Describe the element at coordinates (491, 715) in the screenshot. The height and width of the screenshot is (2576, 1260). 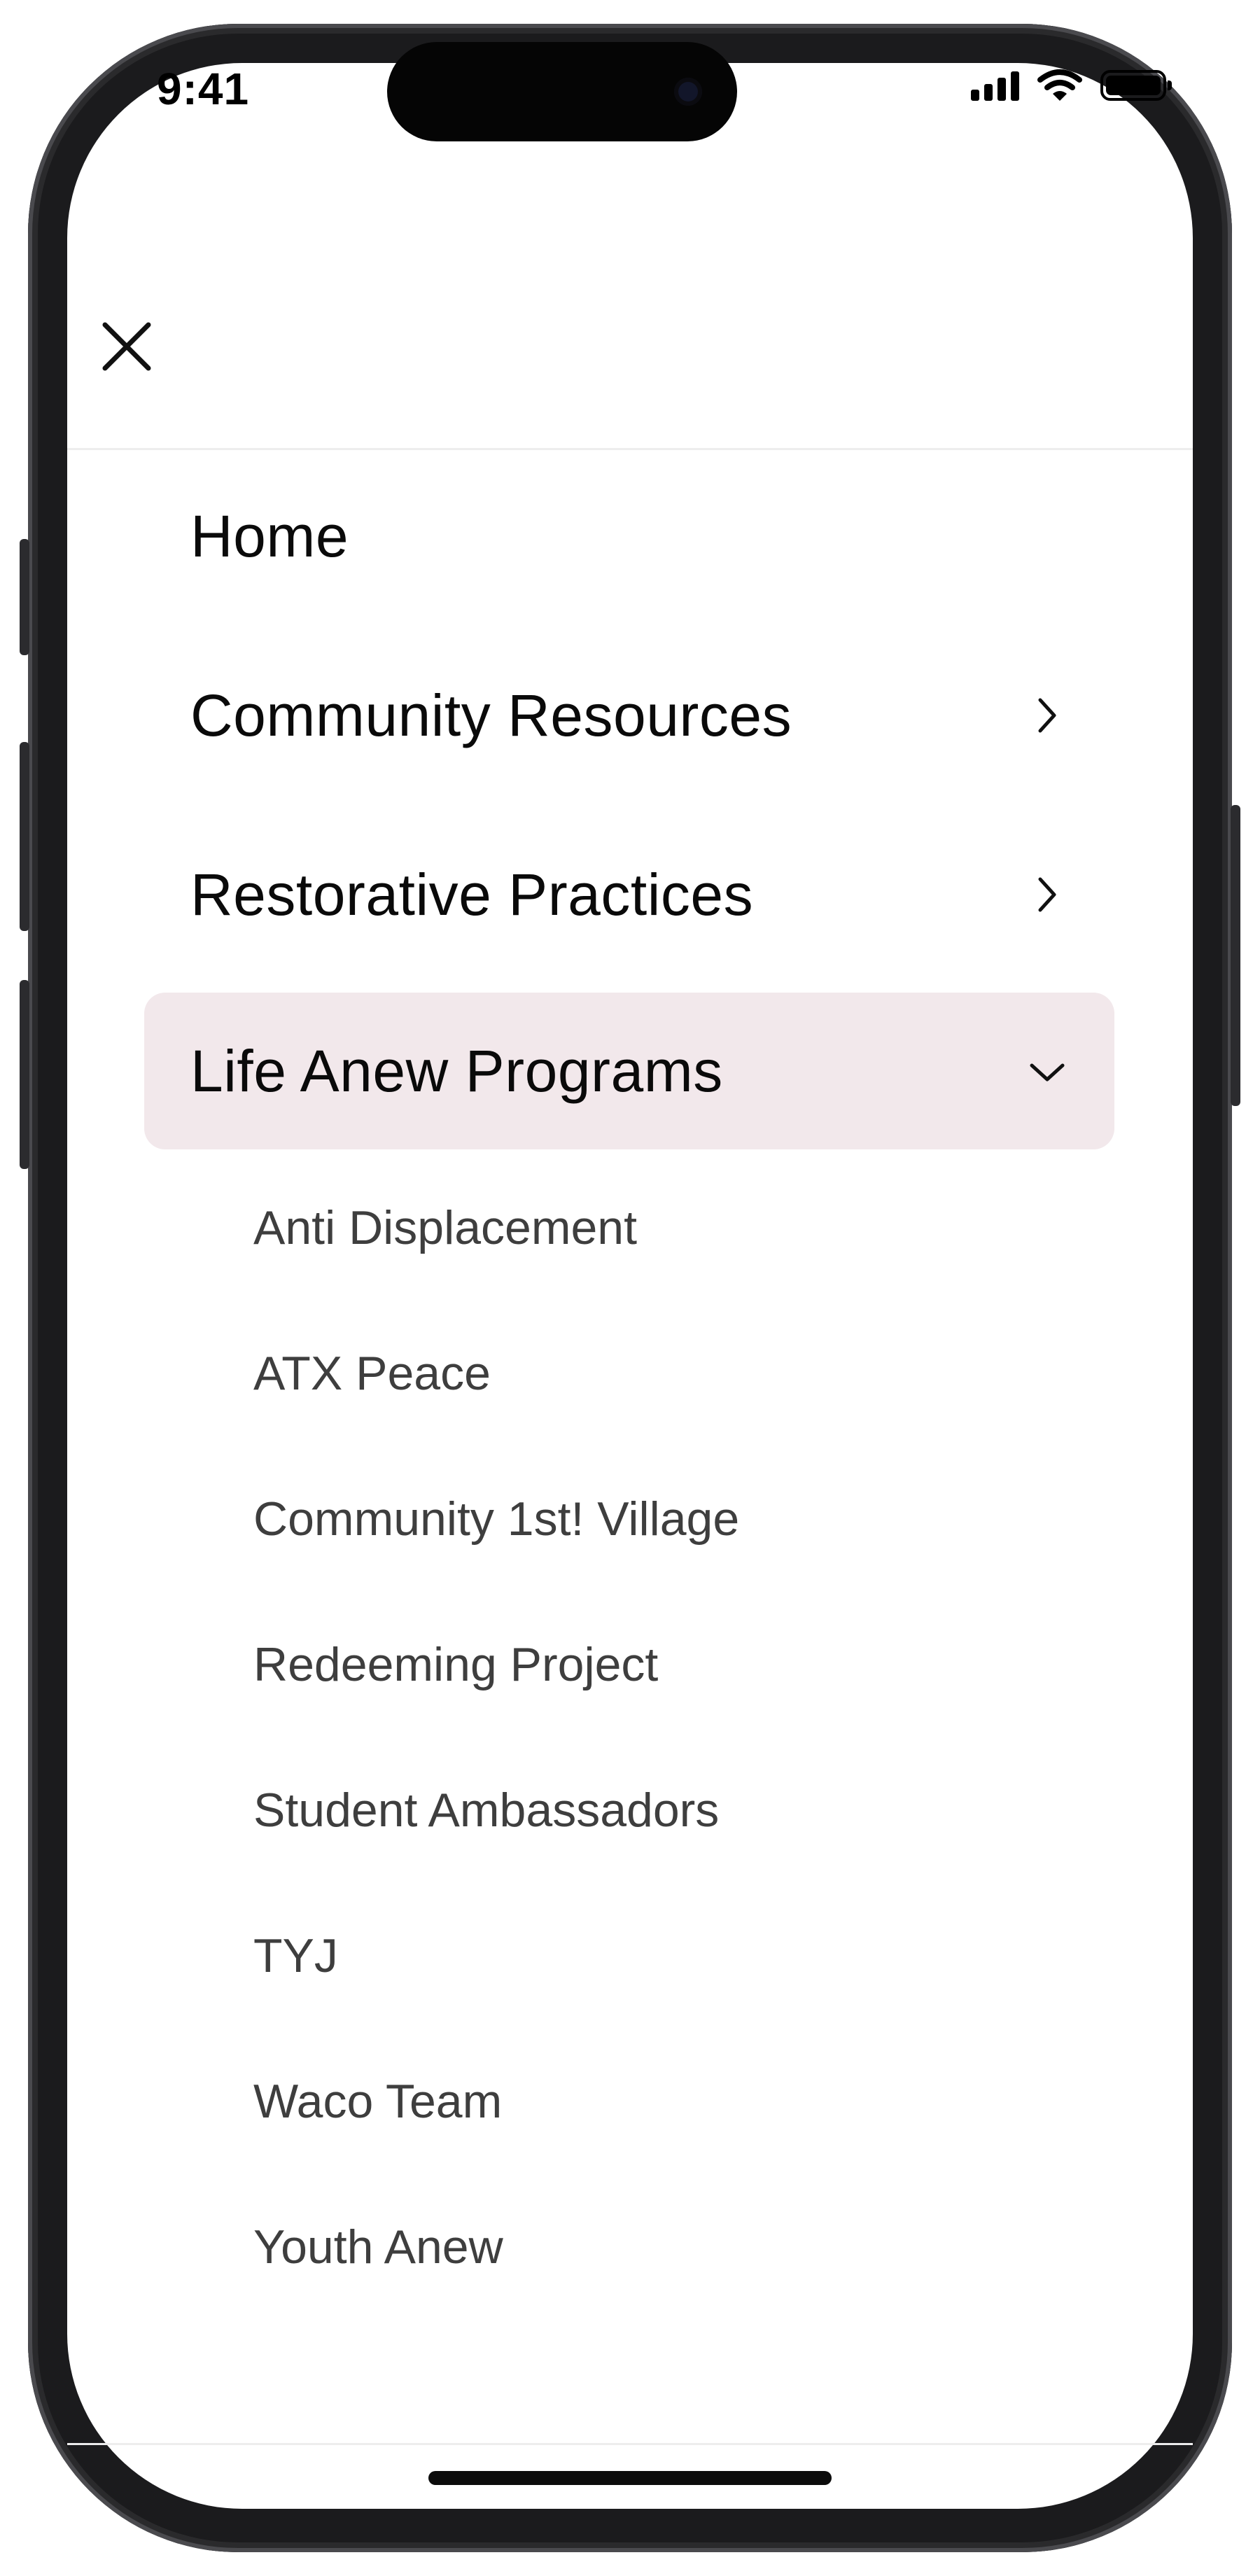
I see `menu-item-label: Community Resources` at that location.